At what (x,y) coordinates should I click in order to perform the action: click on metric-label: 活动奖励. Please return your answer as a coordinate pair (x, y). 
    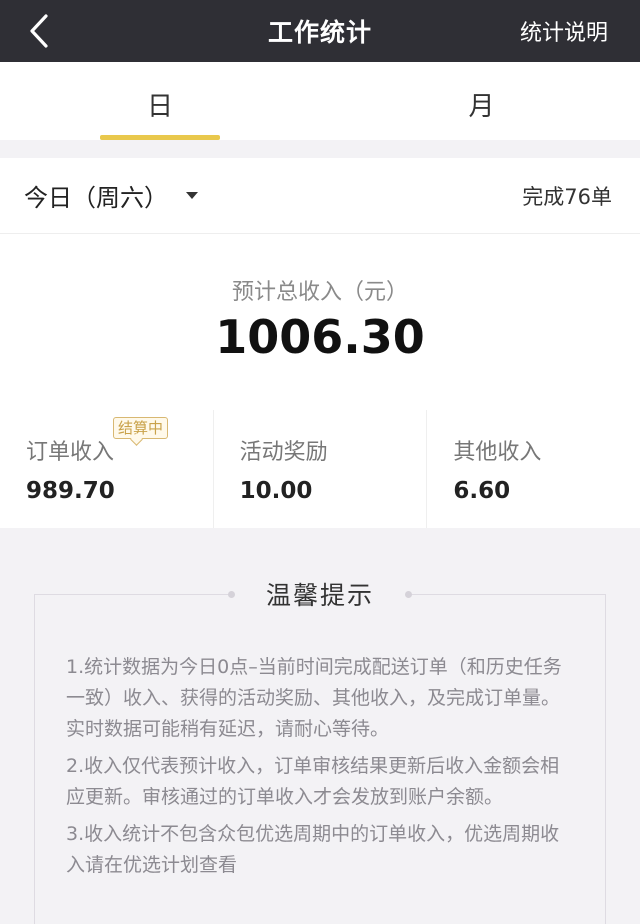
    Looking at the image, I should click on (283, 452).